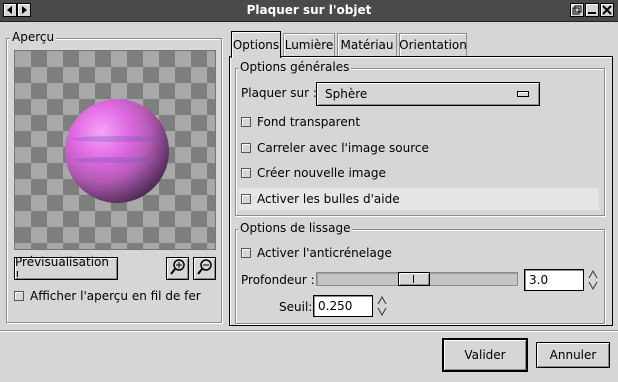  What do you see at coordinates (607, 10) in the screenshot?
I see `close-icon` at bounding box center [607, 10].